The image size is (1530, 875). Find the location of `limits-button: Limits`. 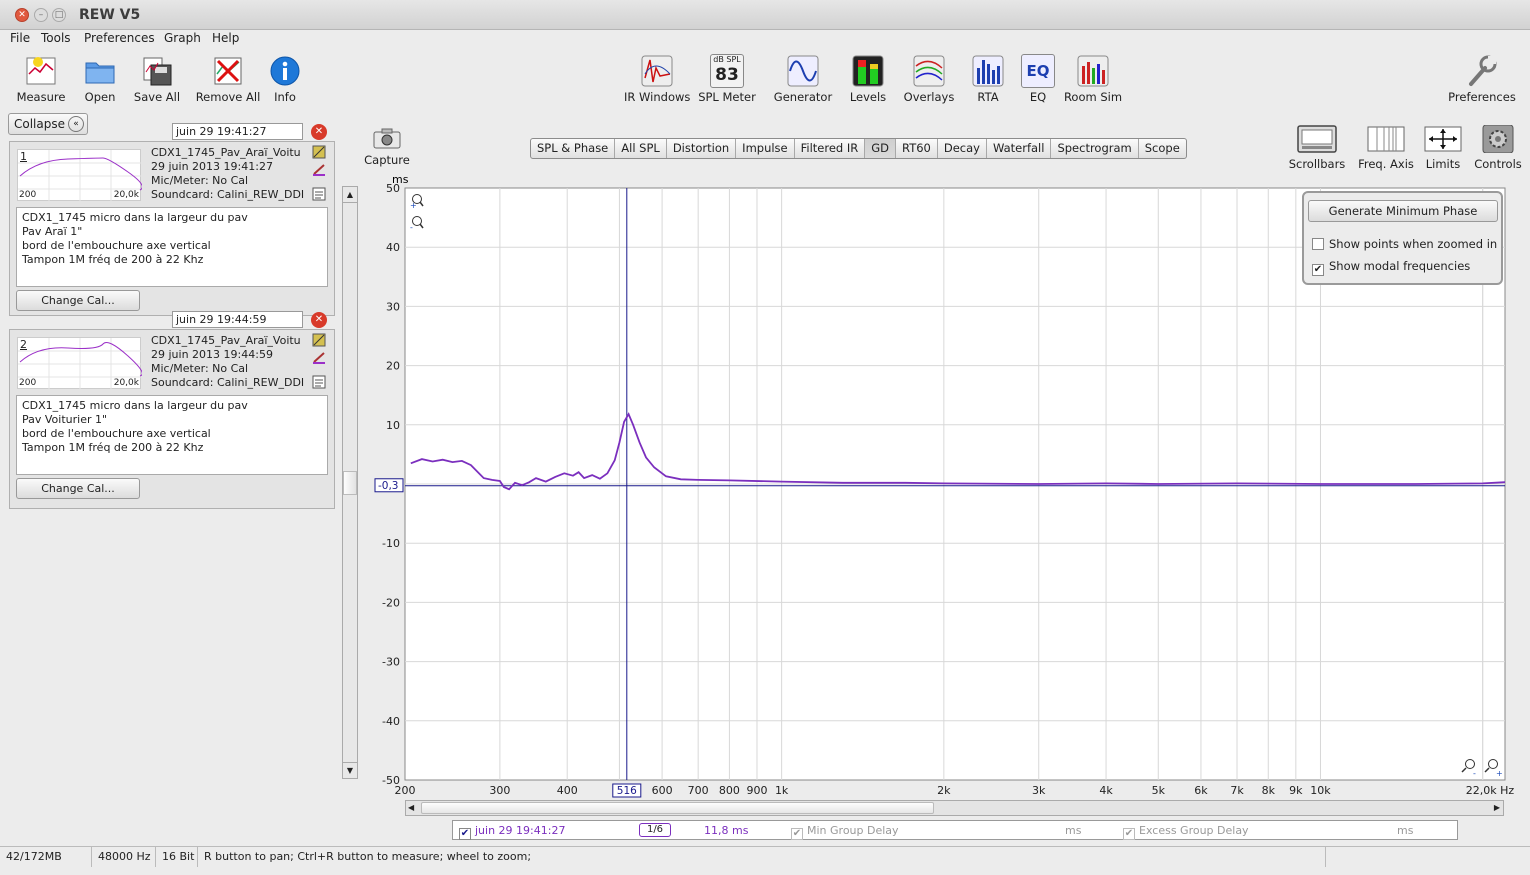

limits-button: Limits is located at coordinates (1443, 148).